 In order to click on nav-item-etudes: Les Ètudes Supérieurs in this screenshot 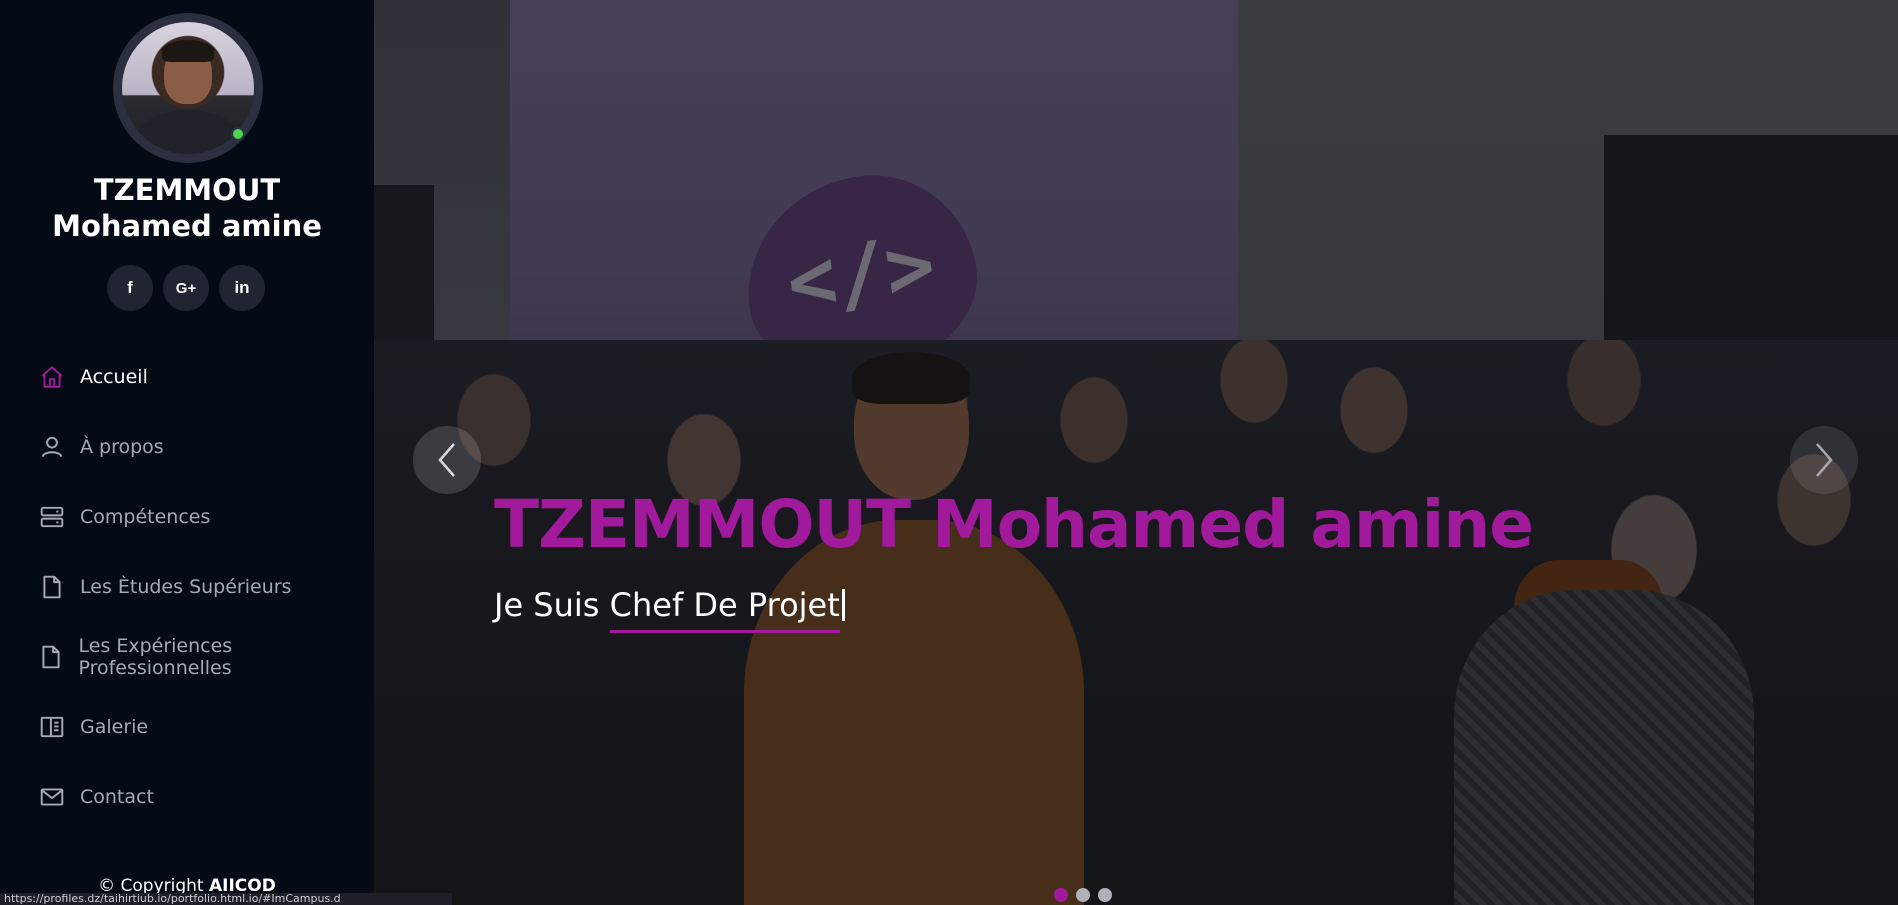, I will do `click(187, 587)`.